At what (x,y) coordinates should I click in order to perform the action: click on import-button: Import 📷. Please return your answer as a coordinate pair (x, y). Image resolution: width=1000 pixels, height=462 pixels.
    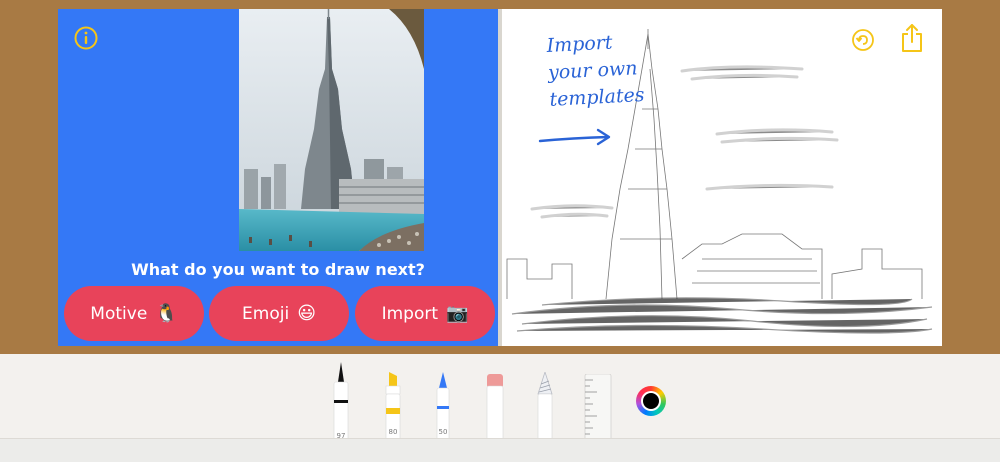
    Looking at the image, I should click on (425, 313).